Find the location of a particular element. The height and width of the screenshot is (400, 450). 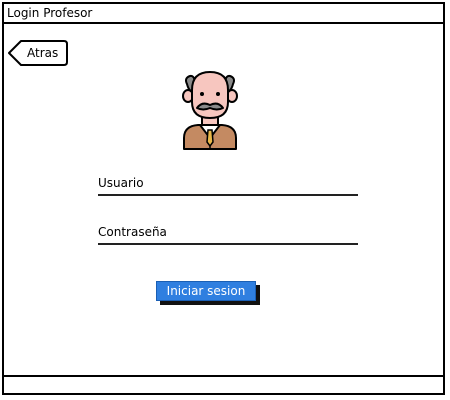

username-input is located at coordinates (228, 195).